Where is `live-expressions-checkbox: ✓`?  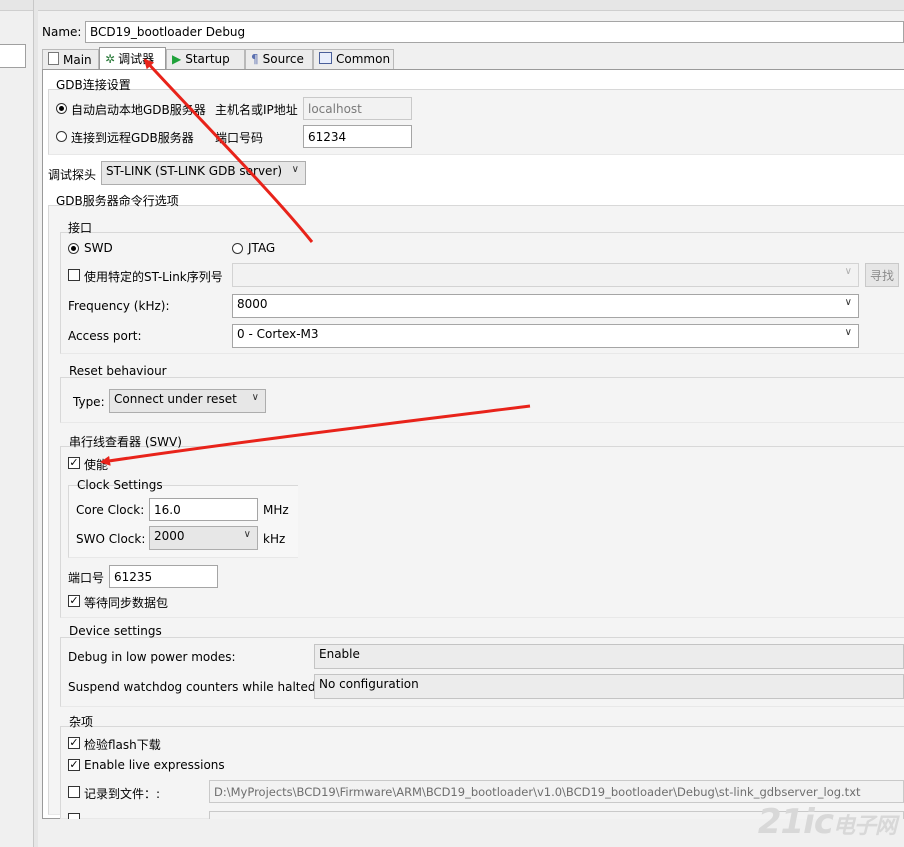
live-expressions-checkbox: ✓ is located at coordinates (74, 765).